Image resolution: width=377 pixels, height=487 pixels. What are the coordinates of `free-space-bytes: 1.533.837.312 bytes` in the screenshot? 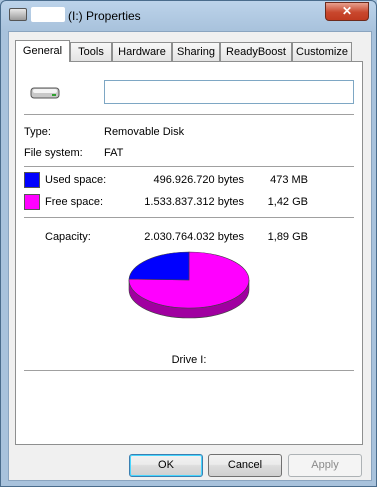 It's located at (194, 202).